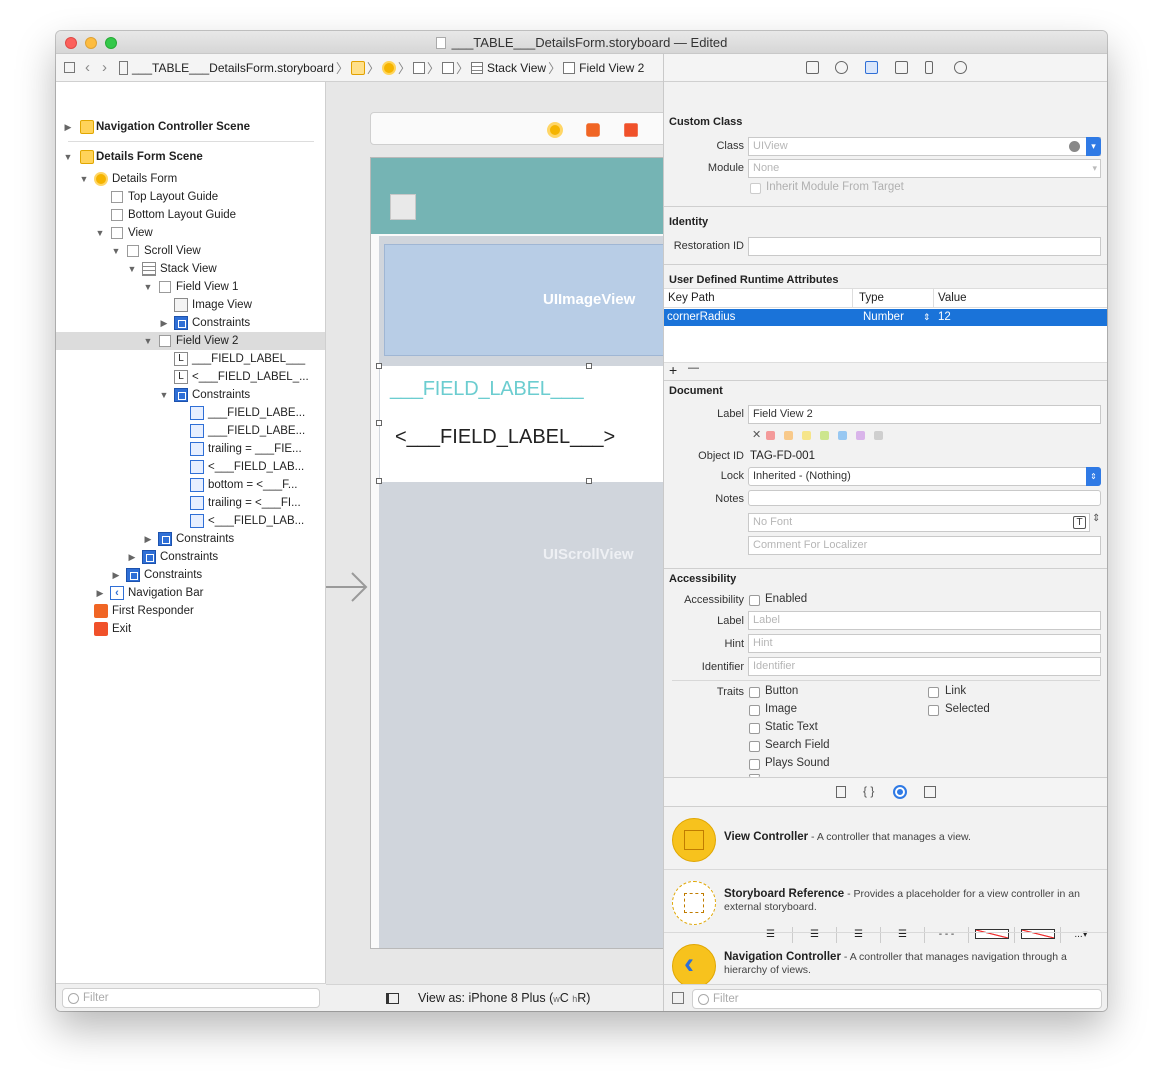  Describe the element at coordinates (521, 424) in the screenshot. I see `field-view-2: ___FIELD_LABEL___ <___FIELD_LABEL___>` at that location.